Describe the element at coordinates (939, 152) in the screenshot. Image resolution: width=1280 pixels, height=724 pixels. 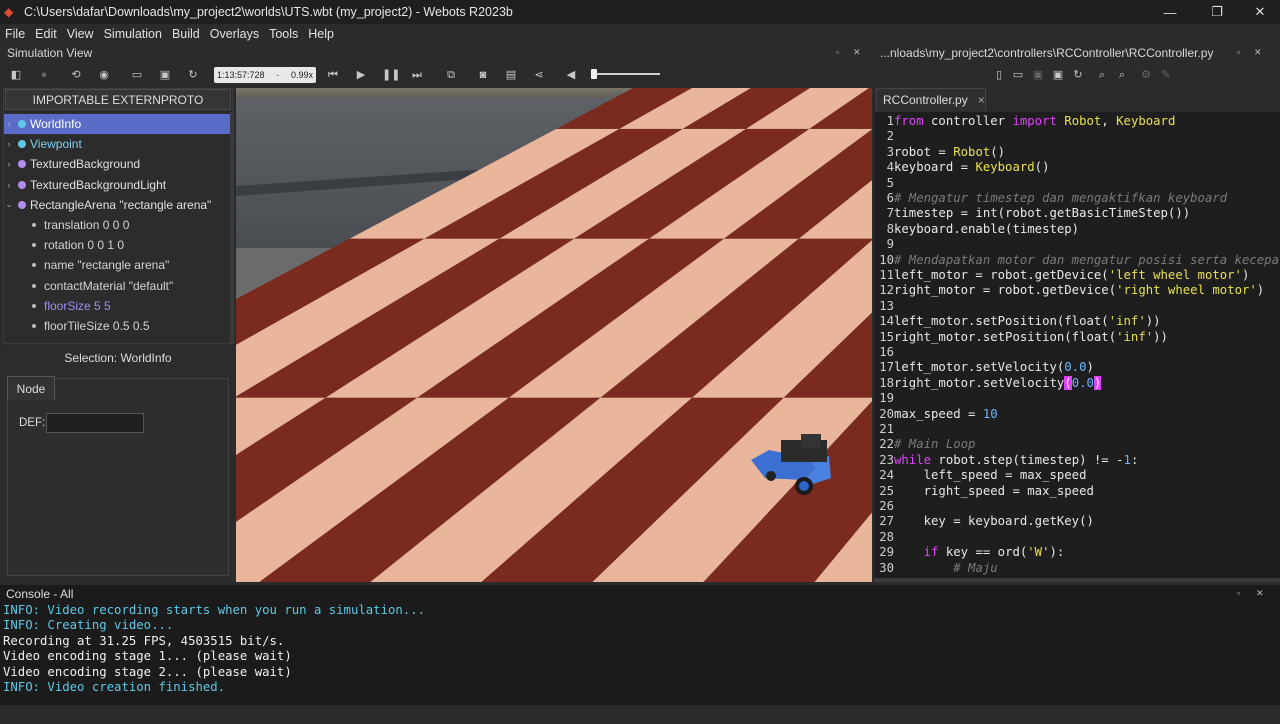
I see `code-line: 3robot = Robot()` at that location.